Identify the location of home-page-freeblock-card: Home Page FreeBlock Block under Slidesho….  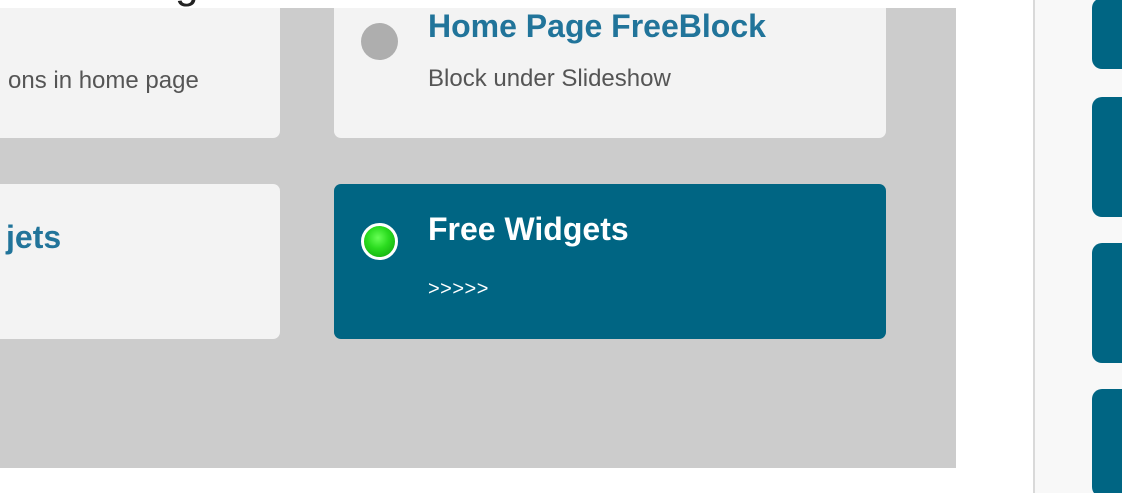
(610, 73).